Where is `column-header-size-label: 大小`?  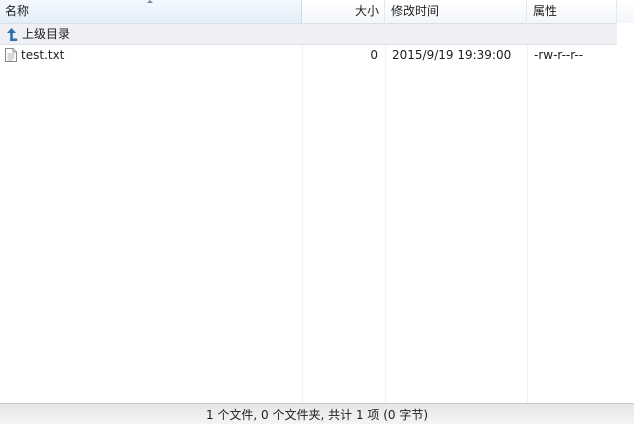 column-header-size-label: 大小 is located at coordinates (366, 11).